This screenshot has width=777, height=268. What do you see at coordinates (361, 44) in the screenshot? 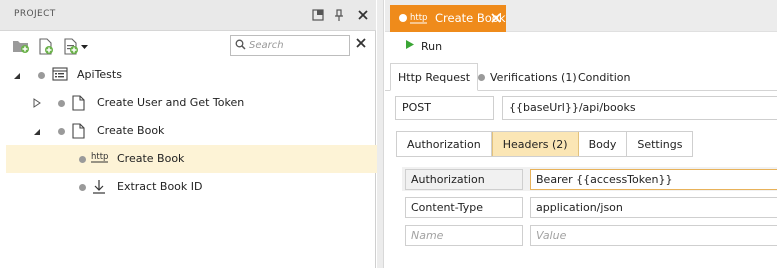
I see `clear-search-icon` at bounding box center [361, 44].